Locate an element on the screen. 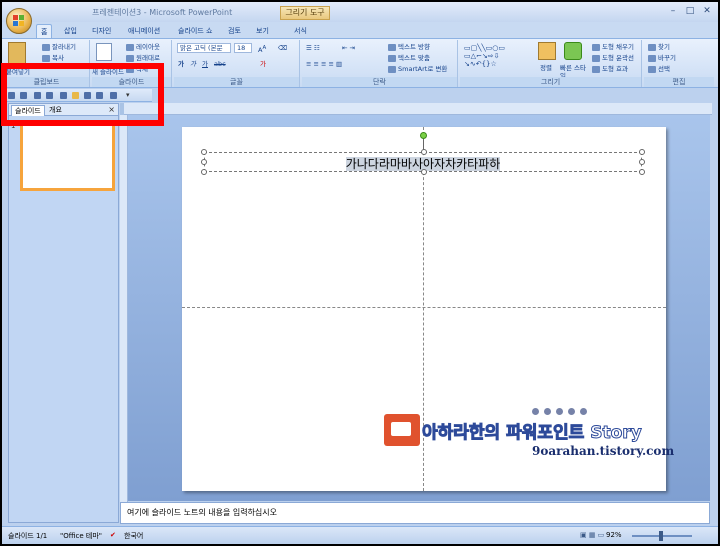 This screenshot has height=546, width=720. find-button: 찾기 is located at coordinates (659, 47).